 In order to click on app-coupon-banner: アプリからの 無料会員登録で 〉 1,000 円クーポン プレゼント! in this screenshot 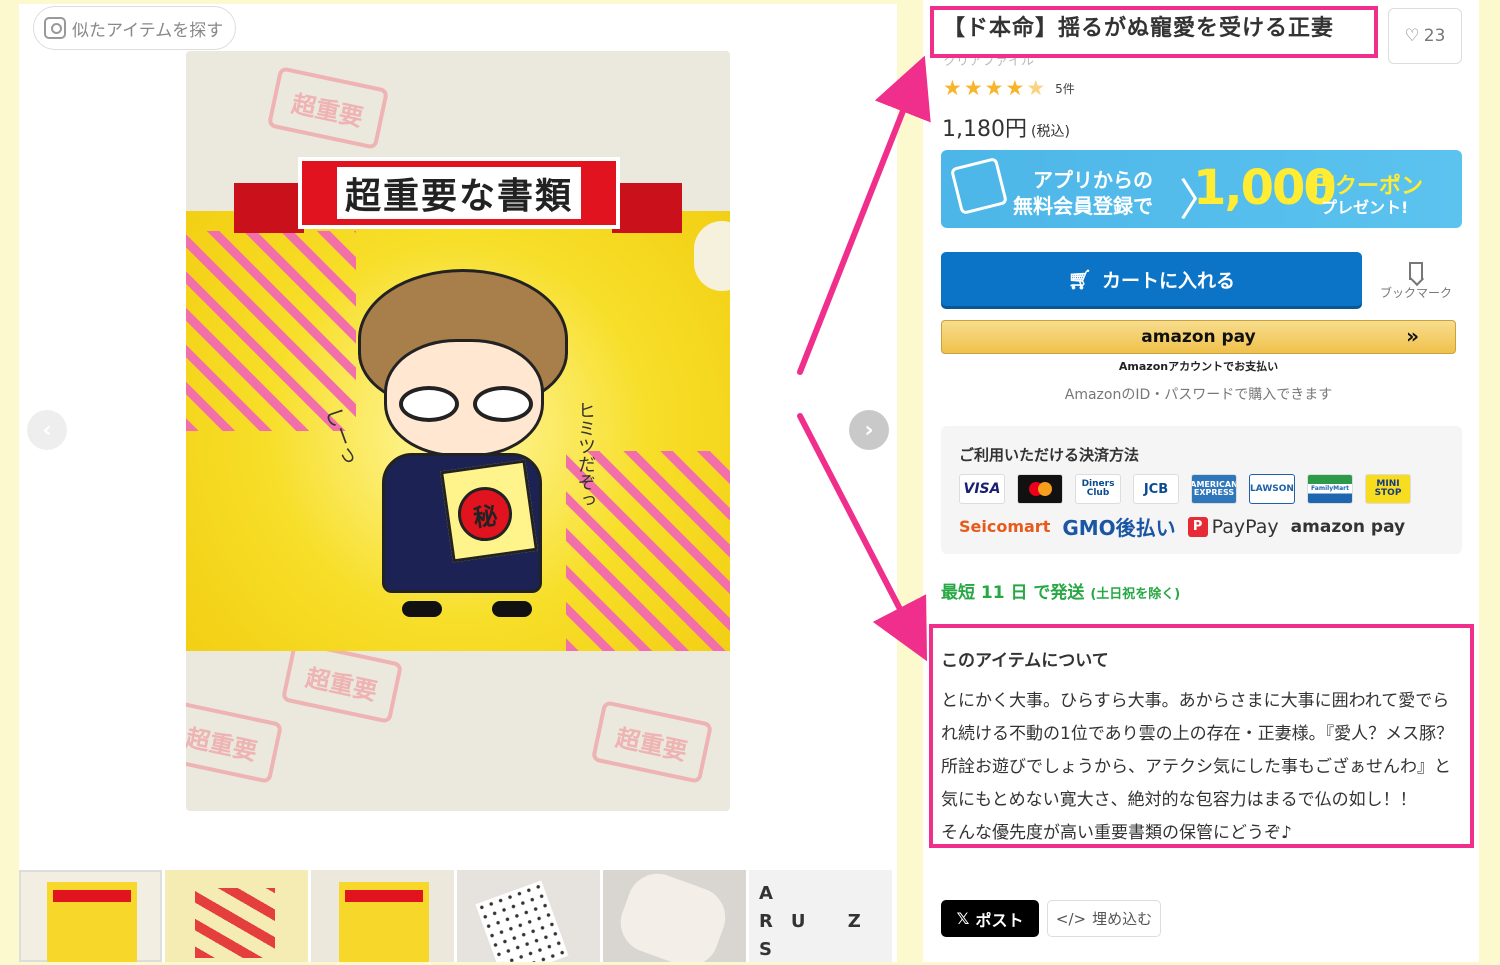, I will do `click(1201, 189)`.